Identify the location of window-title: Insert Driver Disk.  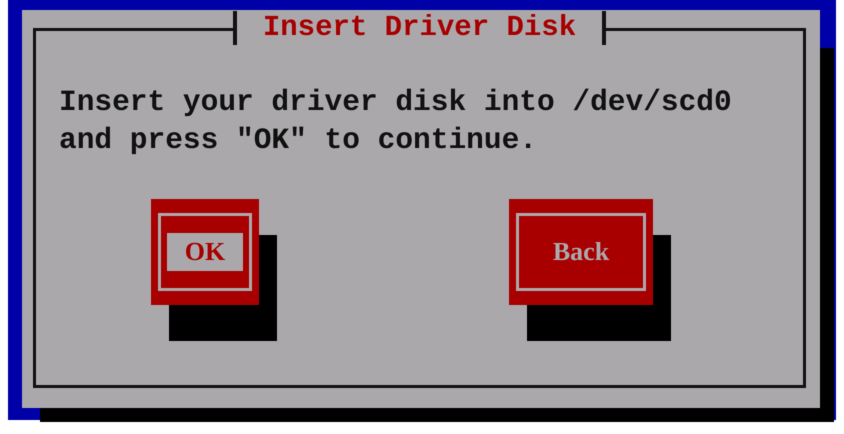
(420, 28).